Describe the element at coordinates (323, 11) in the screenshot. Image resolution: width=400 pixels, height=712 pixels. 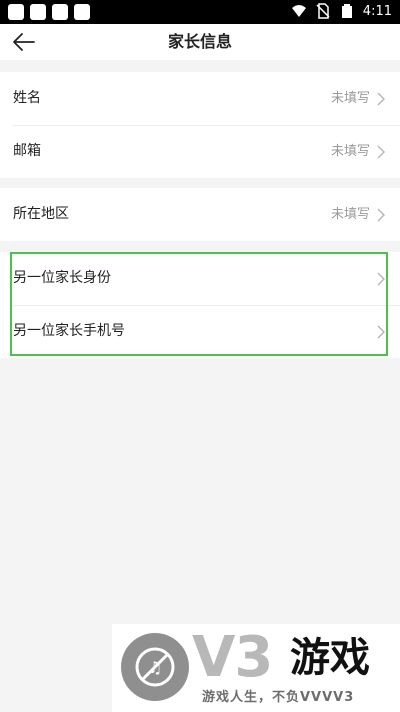
I see `no-sim-icon` at that location.